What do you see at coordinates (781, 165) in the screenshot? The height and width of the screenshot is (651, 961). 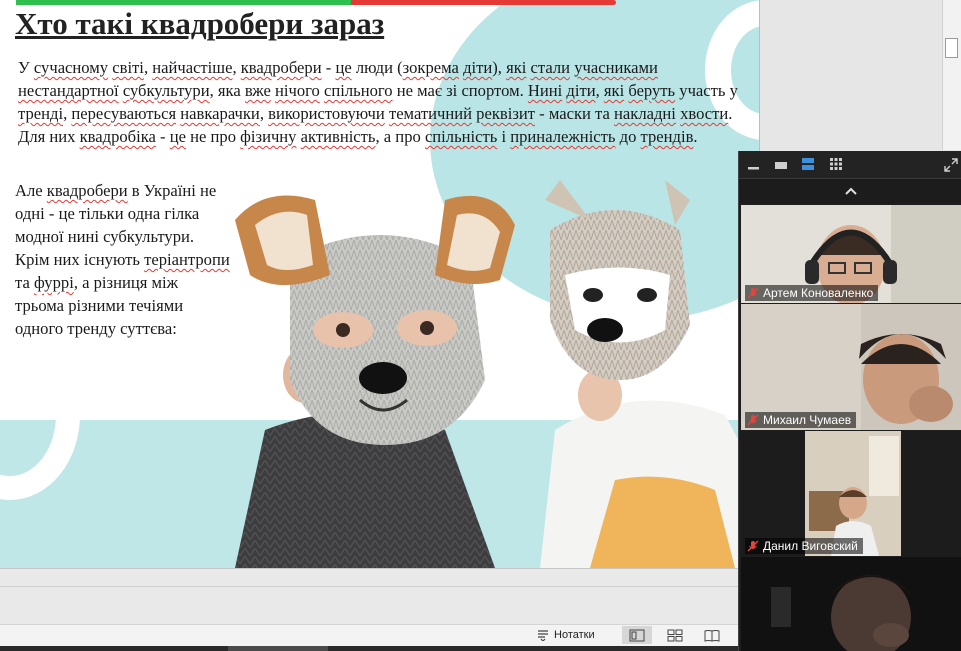 I see `thumbnail-view-icon` at bounding box center [781, 165].